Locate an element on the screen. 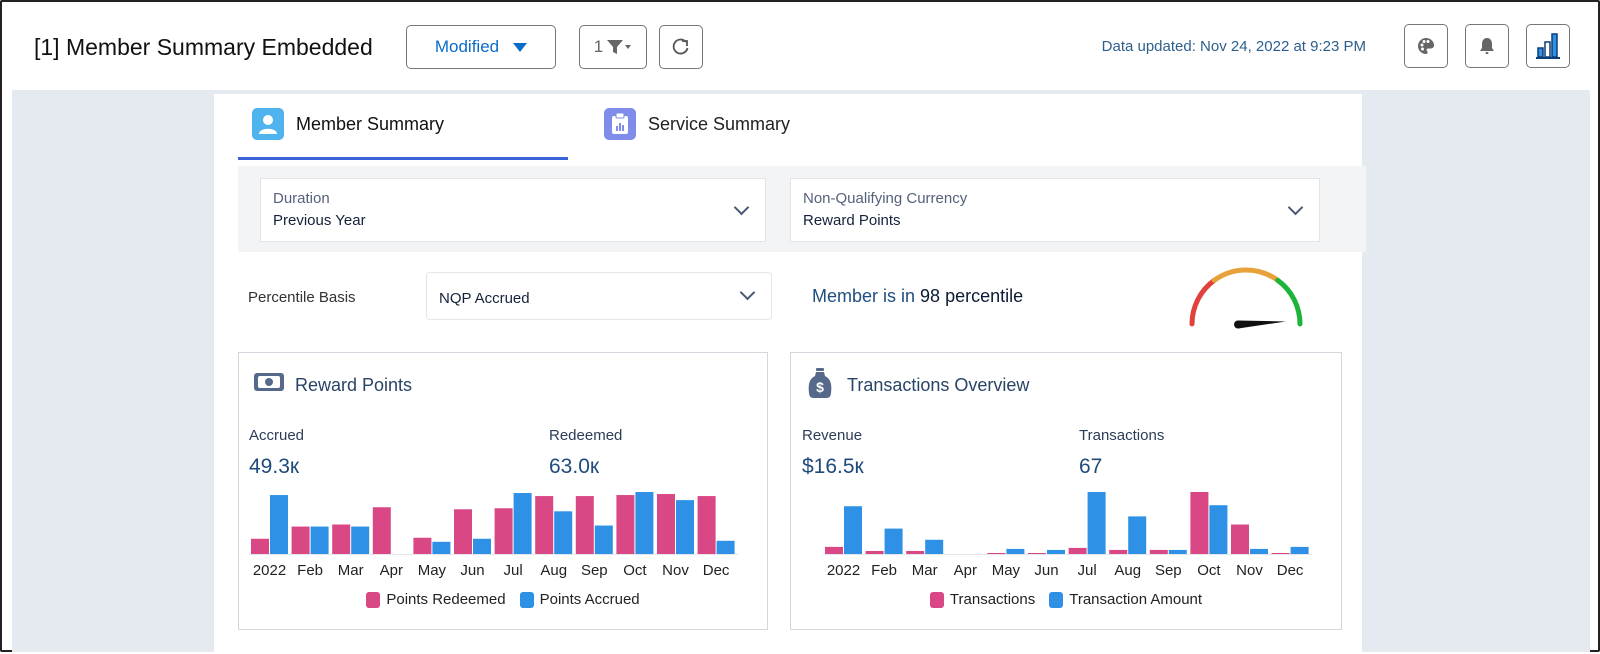 The height and width of the screenshot is (654, 1600). refresh-button is located at coordinates (681, 47).